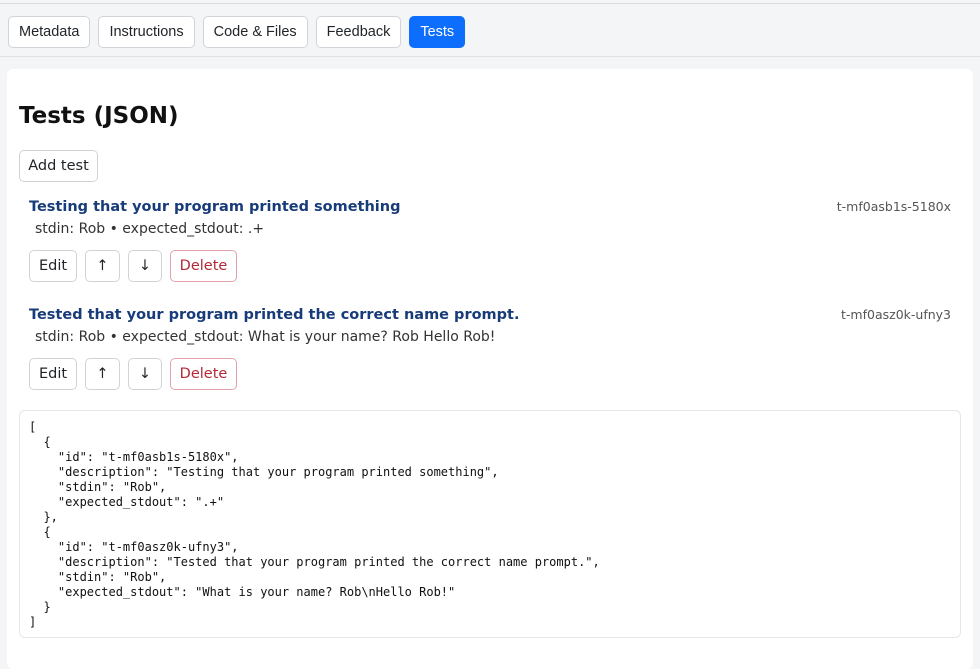 This screenshot has width=980, height=669. What do you see at coordinates (255, 32) in the screenshot?
I see `tab-code-files: Code & Files` at bounding box center [255, 32].